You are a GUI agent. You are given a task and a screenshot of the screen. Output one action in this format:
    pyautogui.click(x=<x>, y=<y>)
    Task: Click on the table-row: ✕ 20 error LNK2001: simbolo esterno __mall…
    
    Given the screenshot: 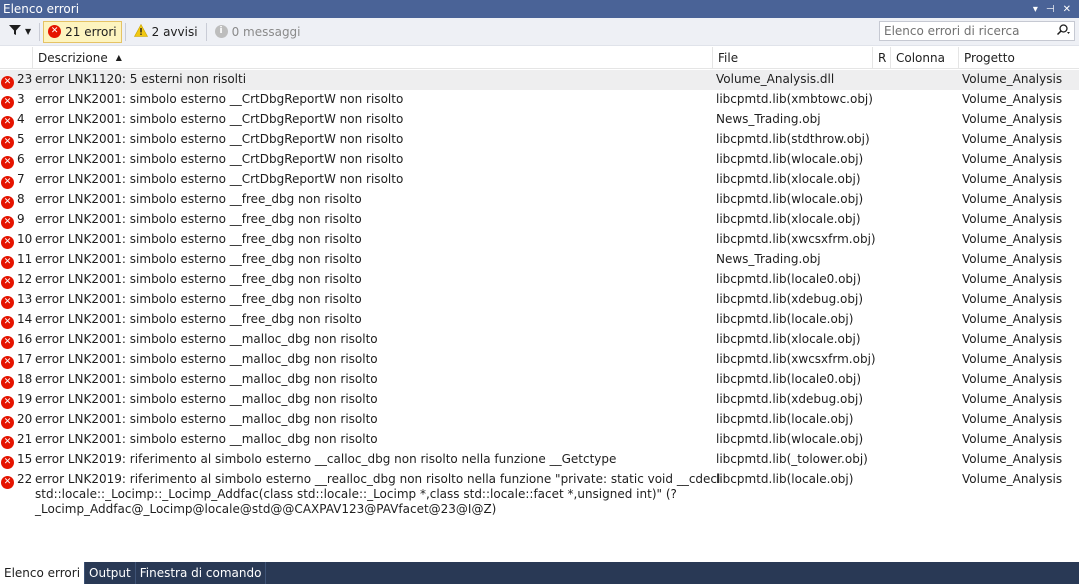 What is the action you would take?
    pyautogui.click(x=539, y=420)
    